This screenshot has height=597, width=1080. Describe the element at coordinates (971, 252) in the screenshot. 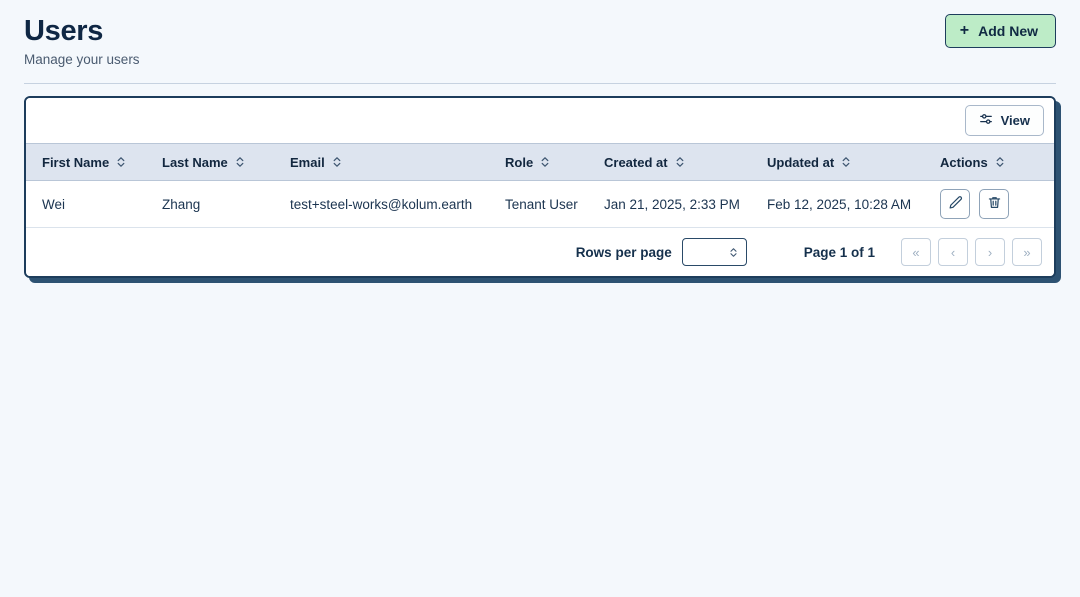

I see `pagination-controls: « ‹ › »` at that location.